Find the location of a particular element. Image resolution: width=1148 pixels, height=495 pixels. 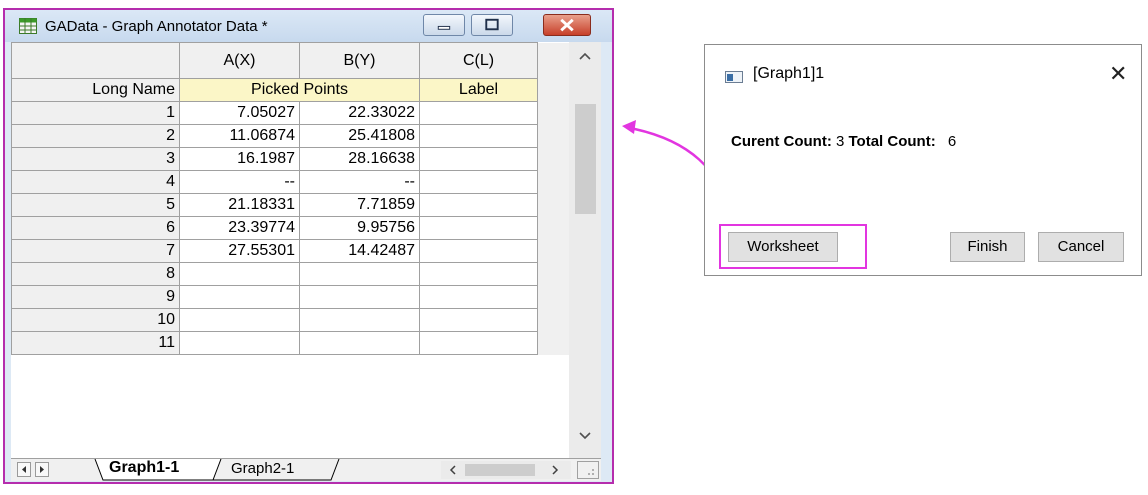

worksheet-button: Worksheet is located at coordinates (783, 247).